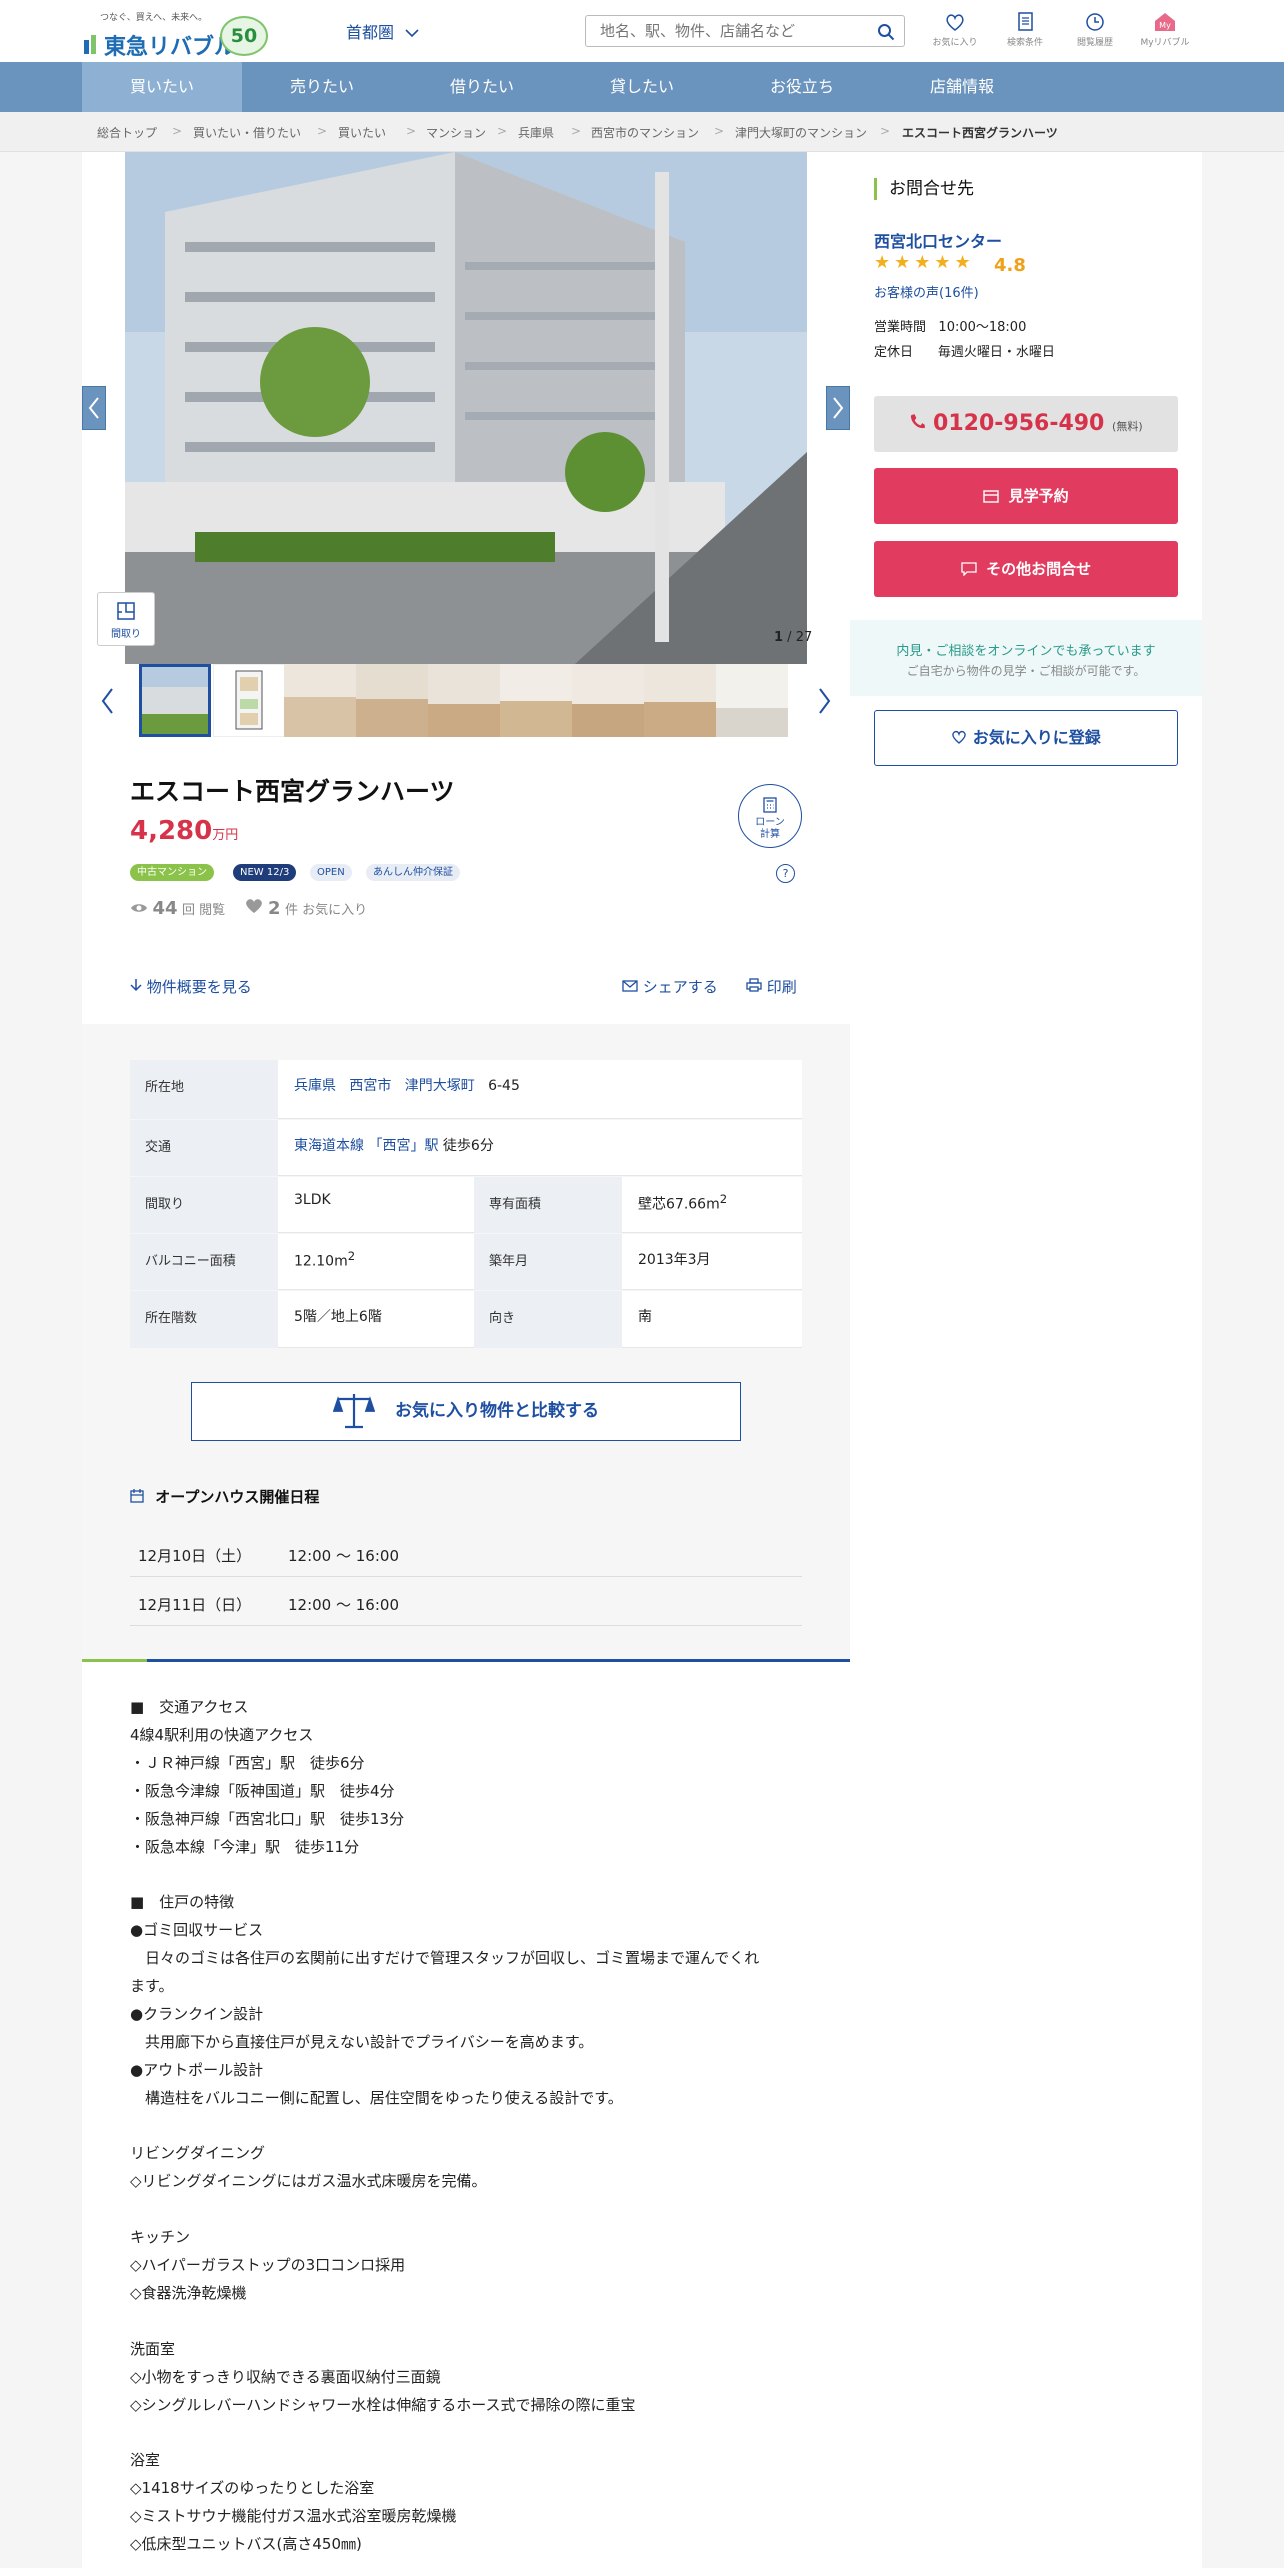 This screenshot has width=1284, height=2568. I want to click on history-link: 閲覧履歴, so click(1095, 29).